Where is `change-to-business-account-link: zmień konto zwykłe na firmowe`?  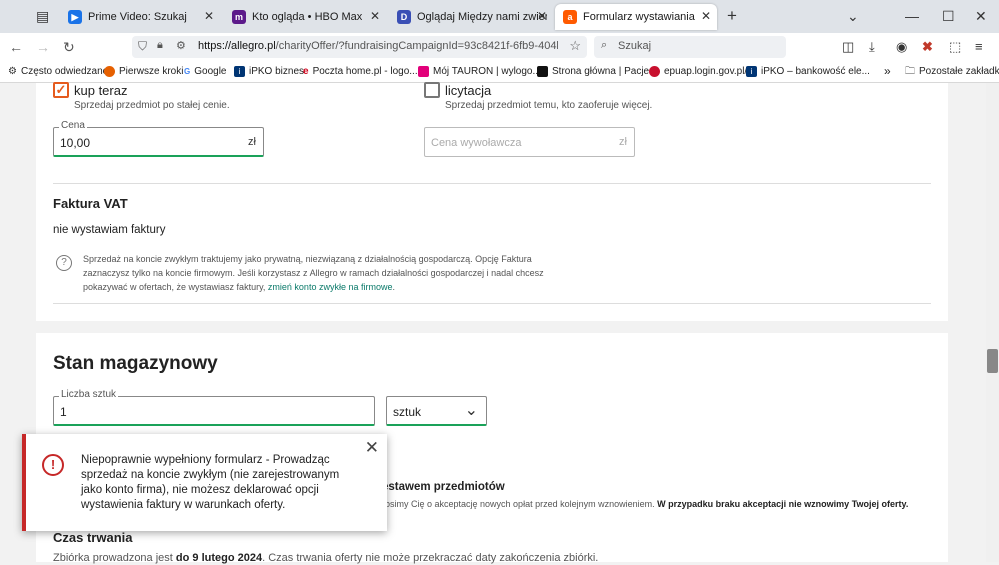
change-to-business-account-link: zmień konto zwykłe na firmowe is located at coordinates (330, 287).